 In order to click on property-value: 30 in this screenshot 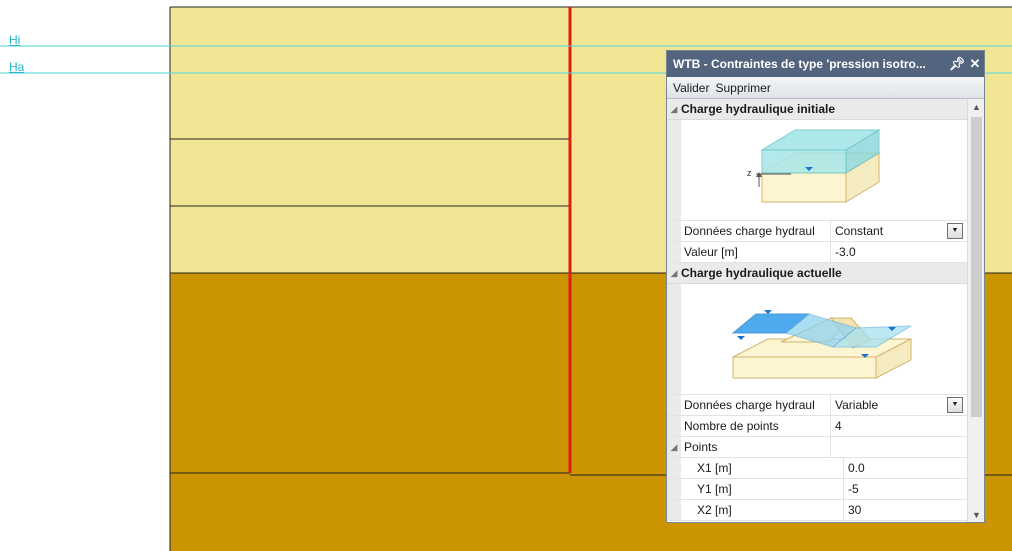, I will do `click(905, 510)`.